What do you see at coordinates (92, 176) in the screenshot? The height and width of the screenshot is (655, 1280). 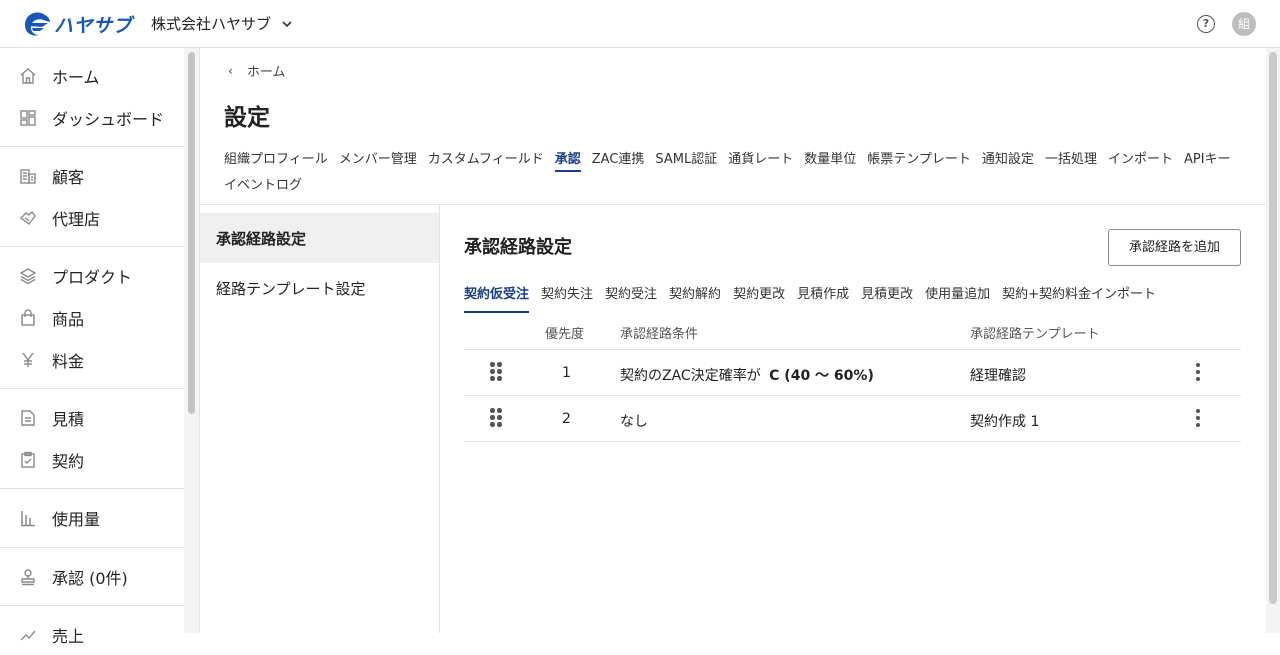 I see `sidebar-item-customers: 顧客` at bounding box center [92, 176].